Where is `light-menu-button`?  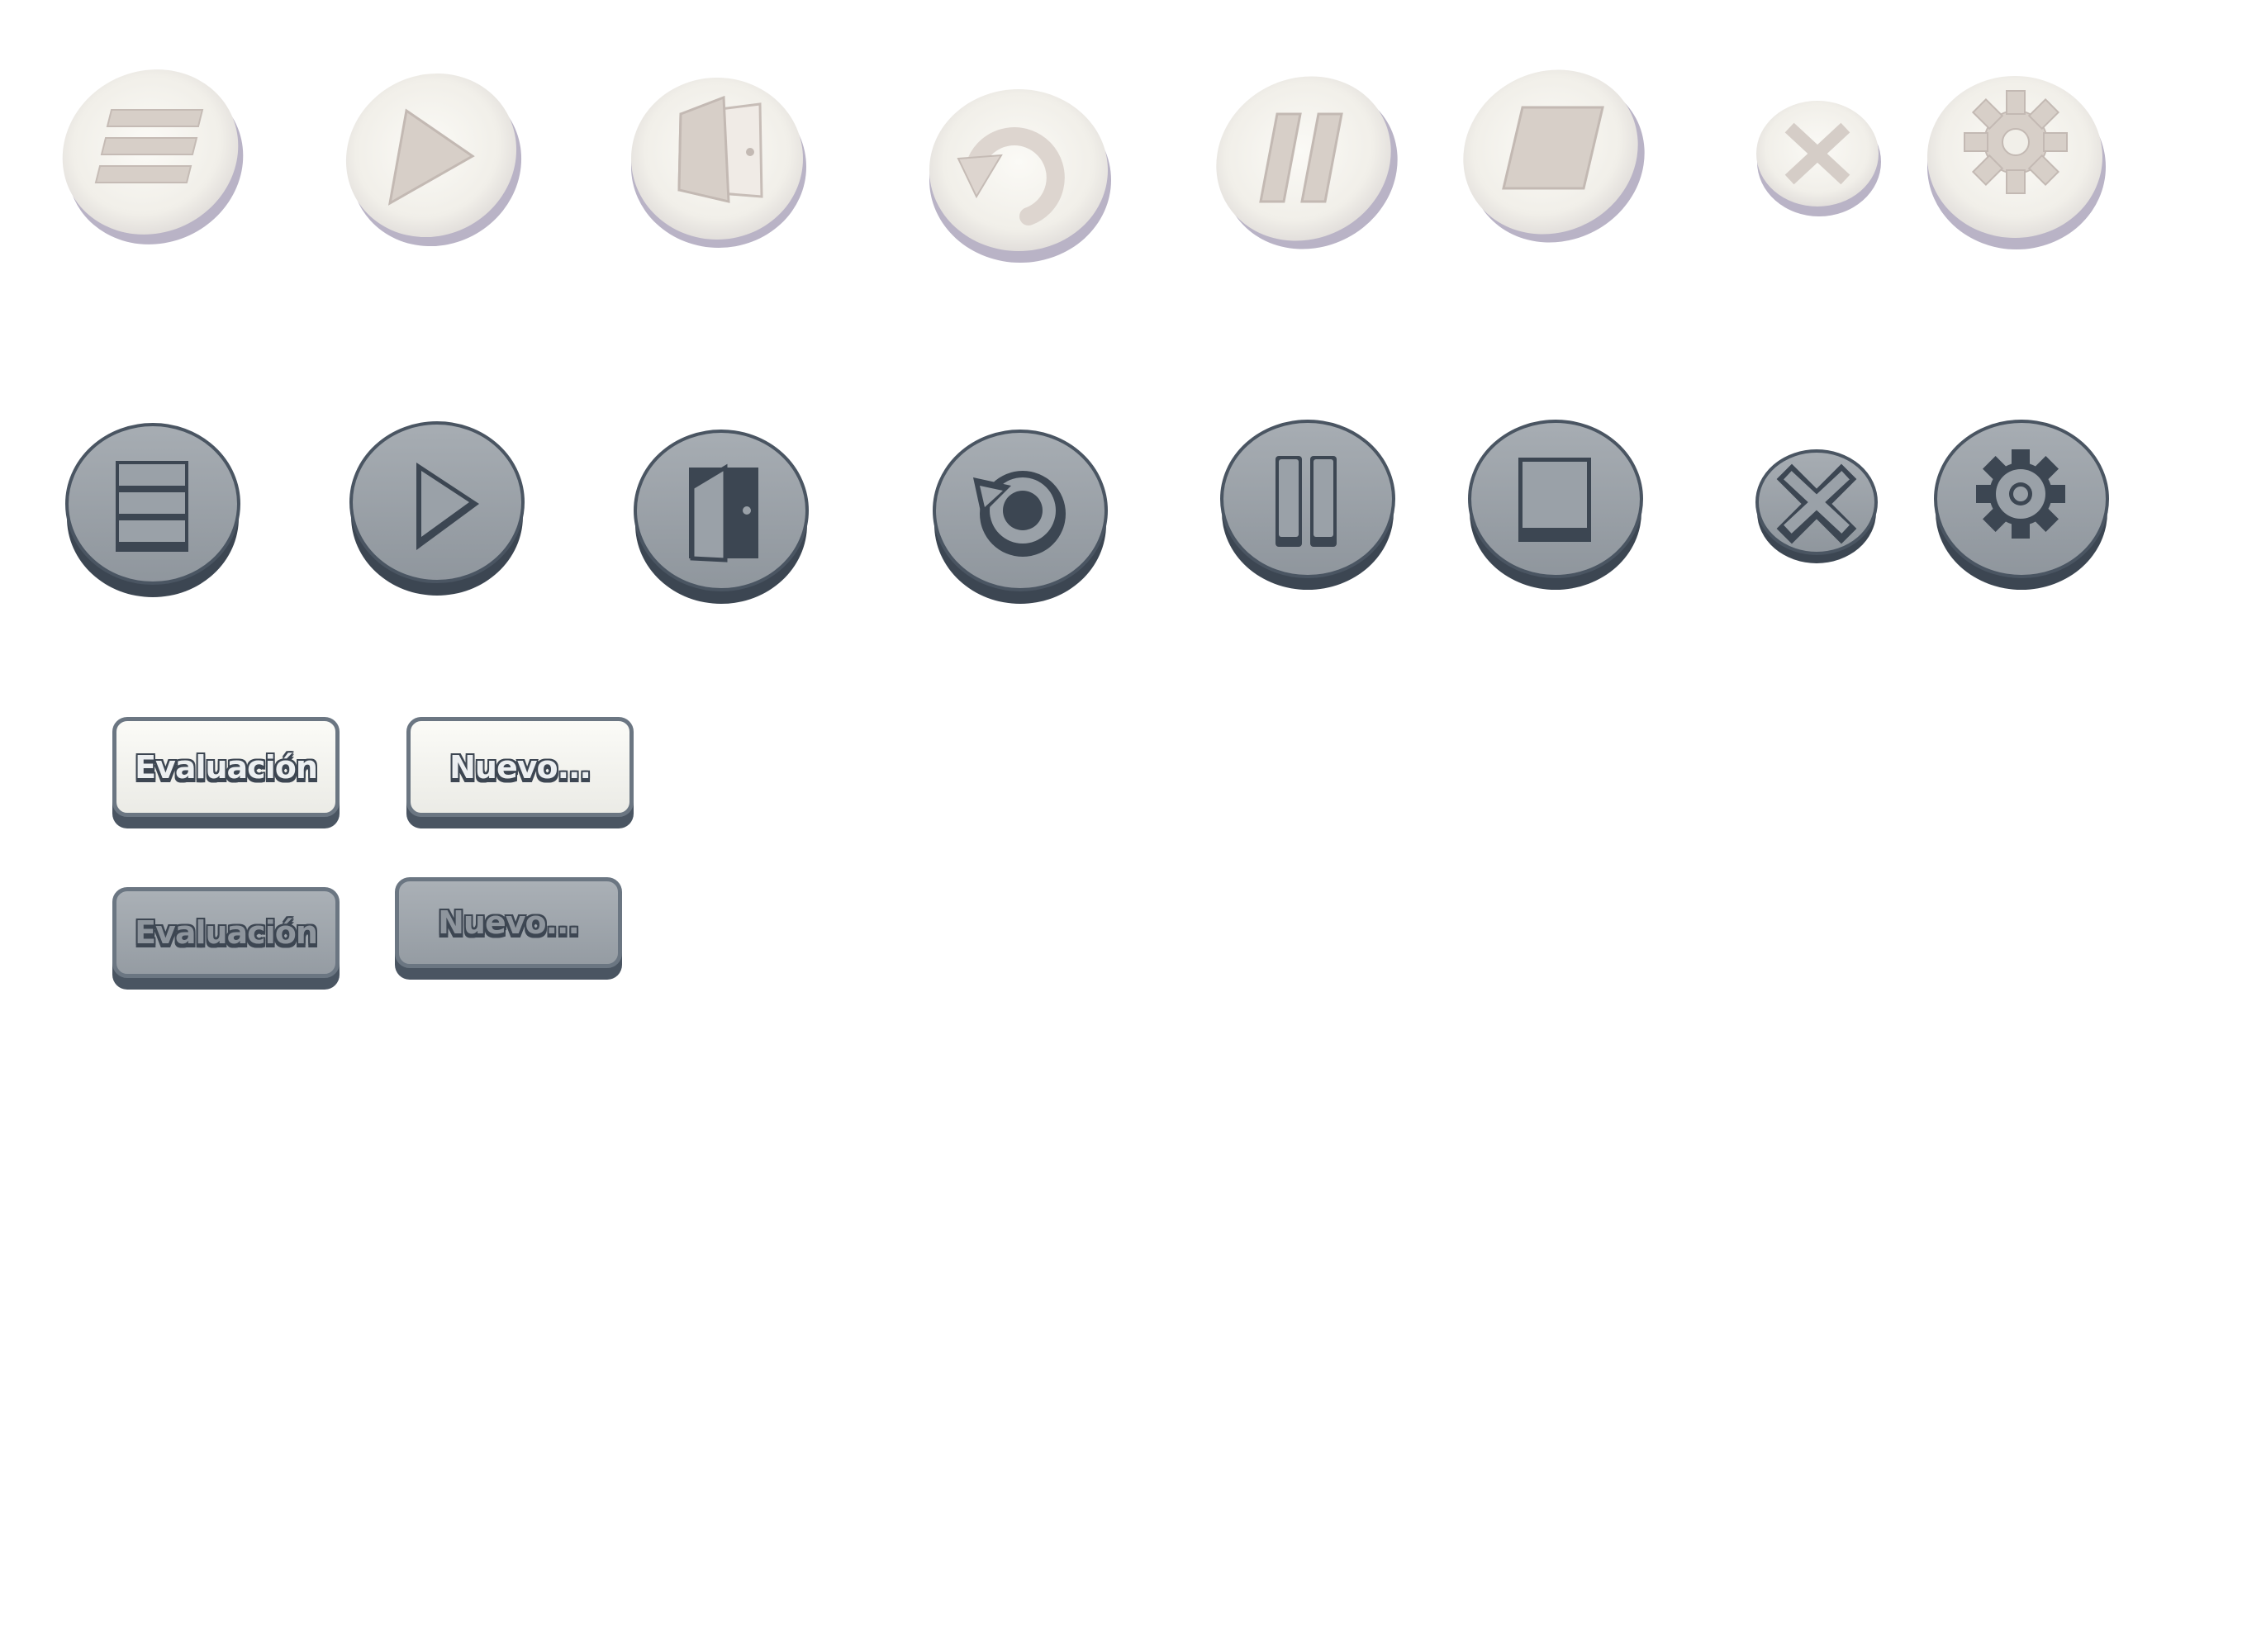
light-menu-button is located at coordinates (153, 157).